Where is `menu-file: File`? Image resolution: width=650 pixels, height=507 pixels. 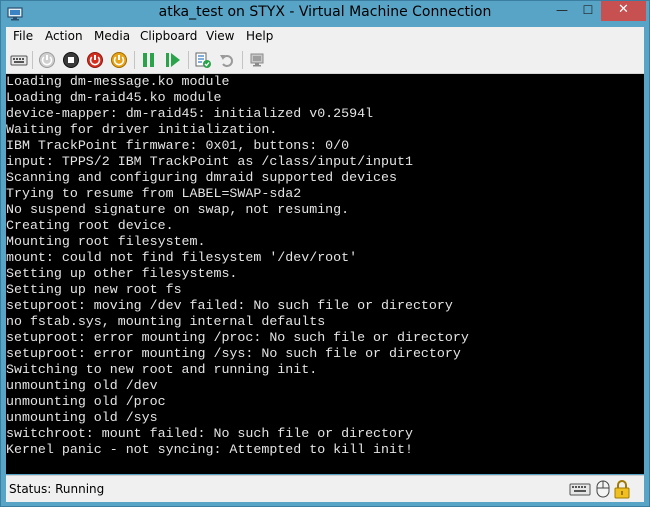 menu-file: File is located at coordinates (23, 36).